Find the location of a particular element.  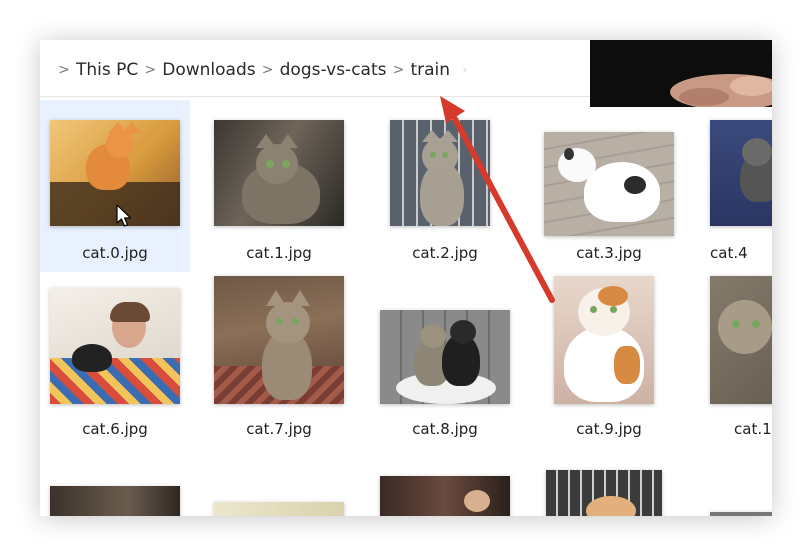

mouse-pointer-icon is located at coordinates (124, 215).